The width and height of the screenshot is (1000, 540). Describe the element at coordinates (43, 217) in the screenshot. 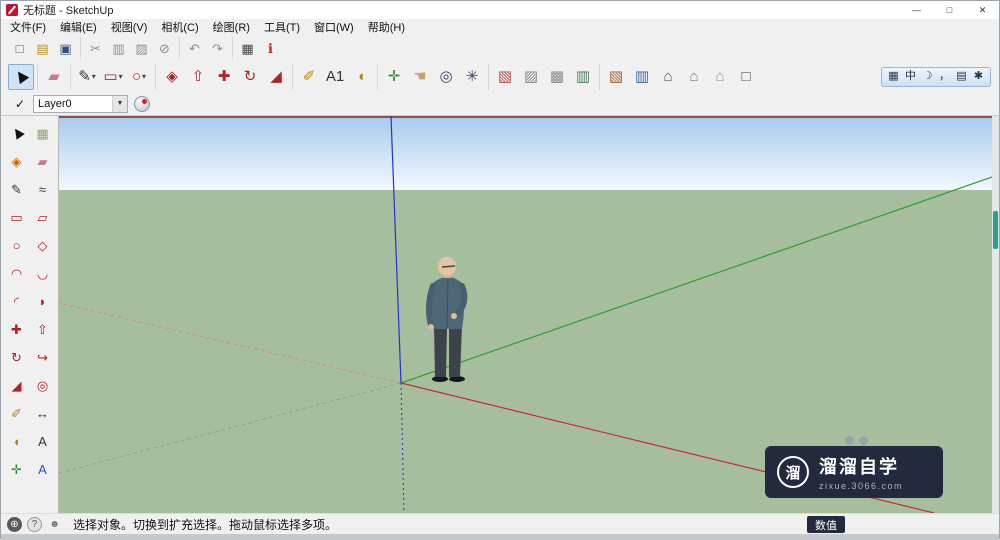

I see `rotated-rectangle: ▱` at that location.